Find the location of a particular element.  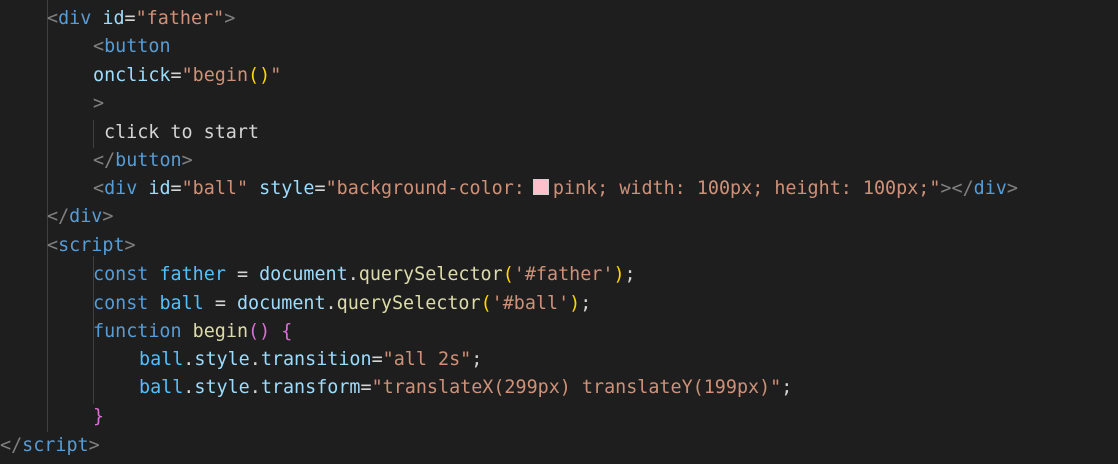

code-line: <button is located at coordinates (132, 47).